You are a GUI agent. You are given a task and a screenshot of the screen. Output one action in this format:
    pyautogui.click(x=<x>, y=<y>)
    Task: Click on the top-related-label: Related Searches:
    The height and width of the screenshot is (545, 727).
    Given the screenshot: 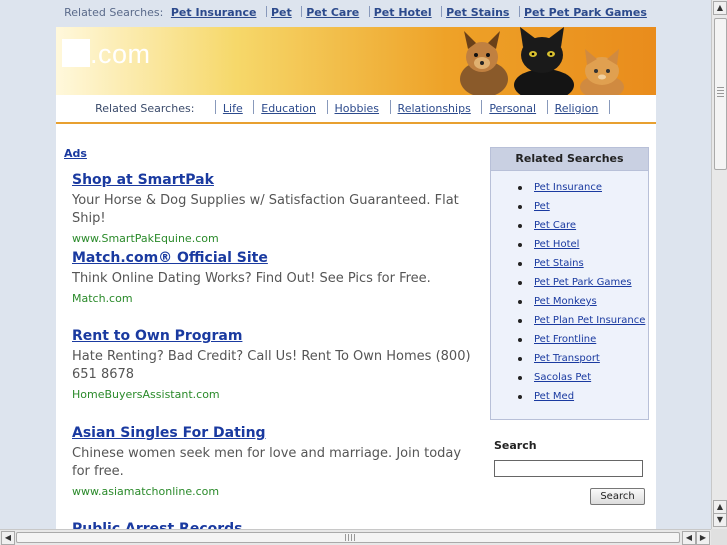 What is the action you would take?
    pyautogui.click(x=114, y=12)
    